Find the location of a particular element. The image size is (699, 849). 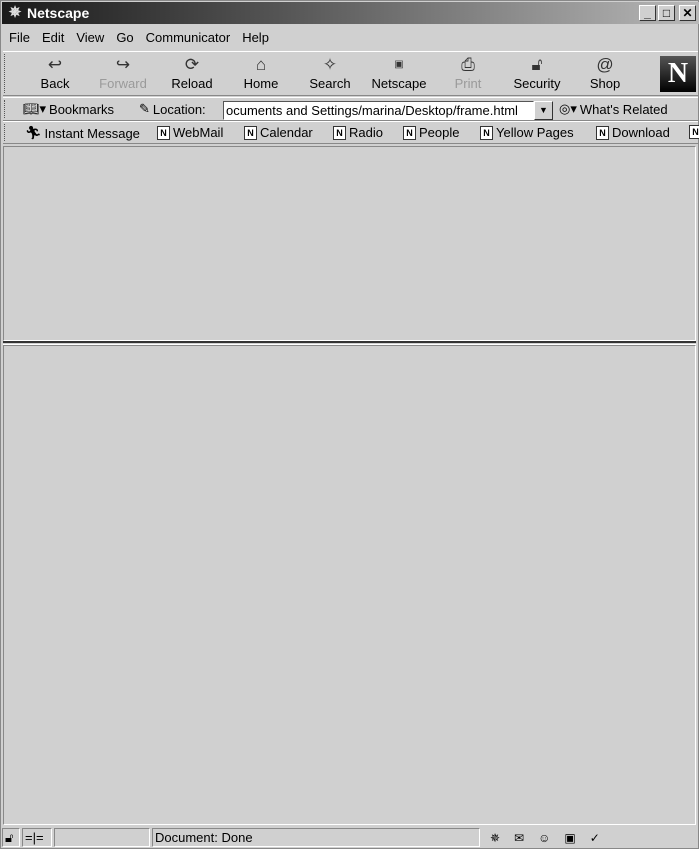

page-proxy-icon: ✎ is located at coordinates (144, 109).